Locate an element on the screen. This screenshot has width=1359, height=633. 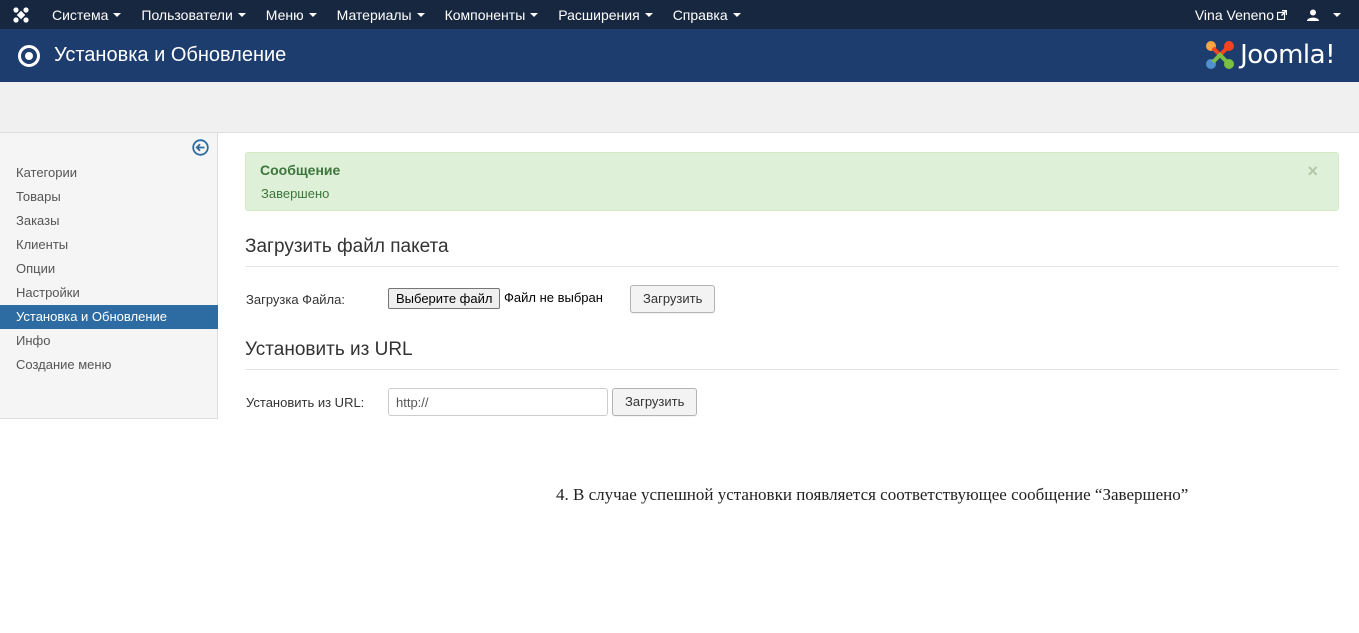
sidebar-item-options: Опции is located at coordinates (109, 269).